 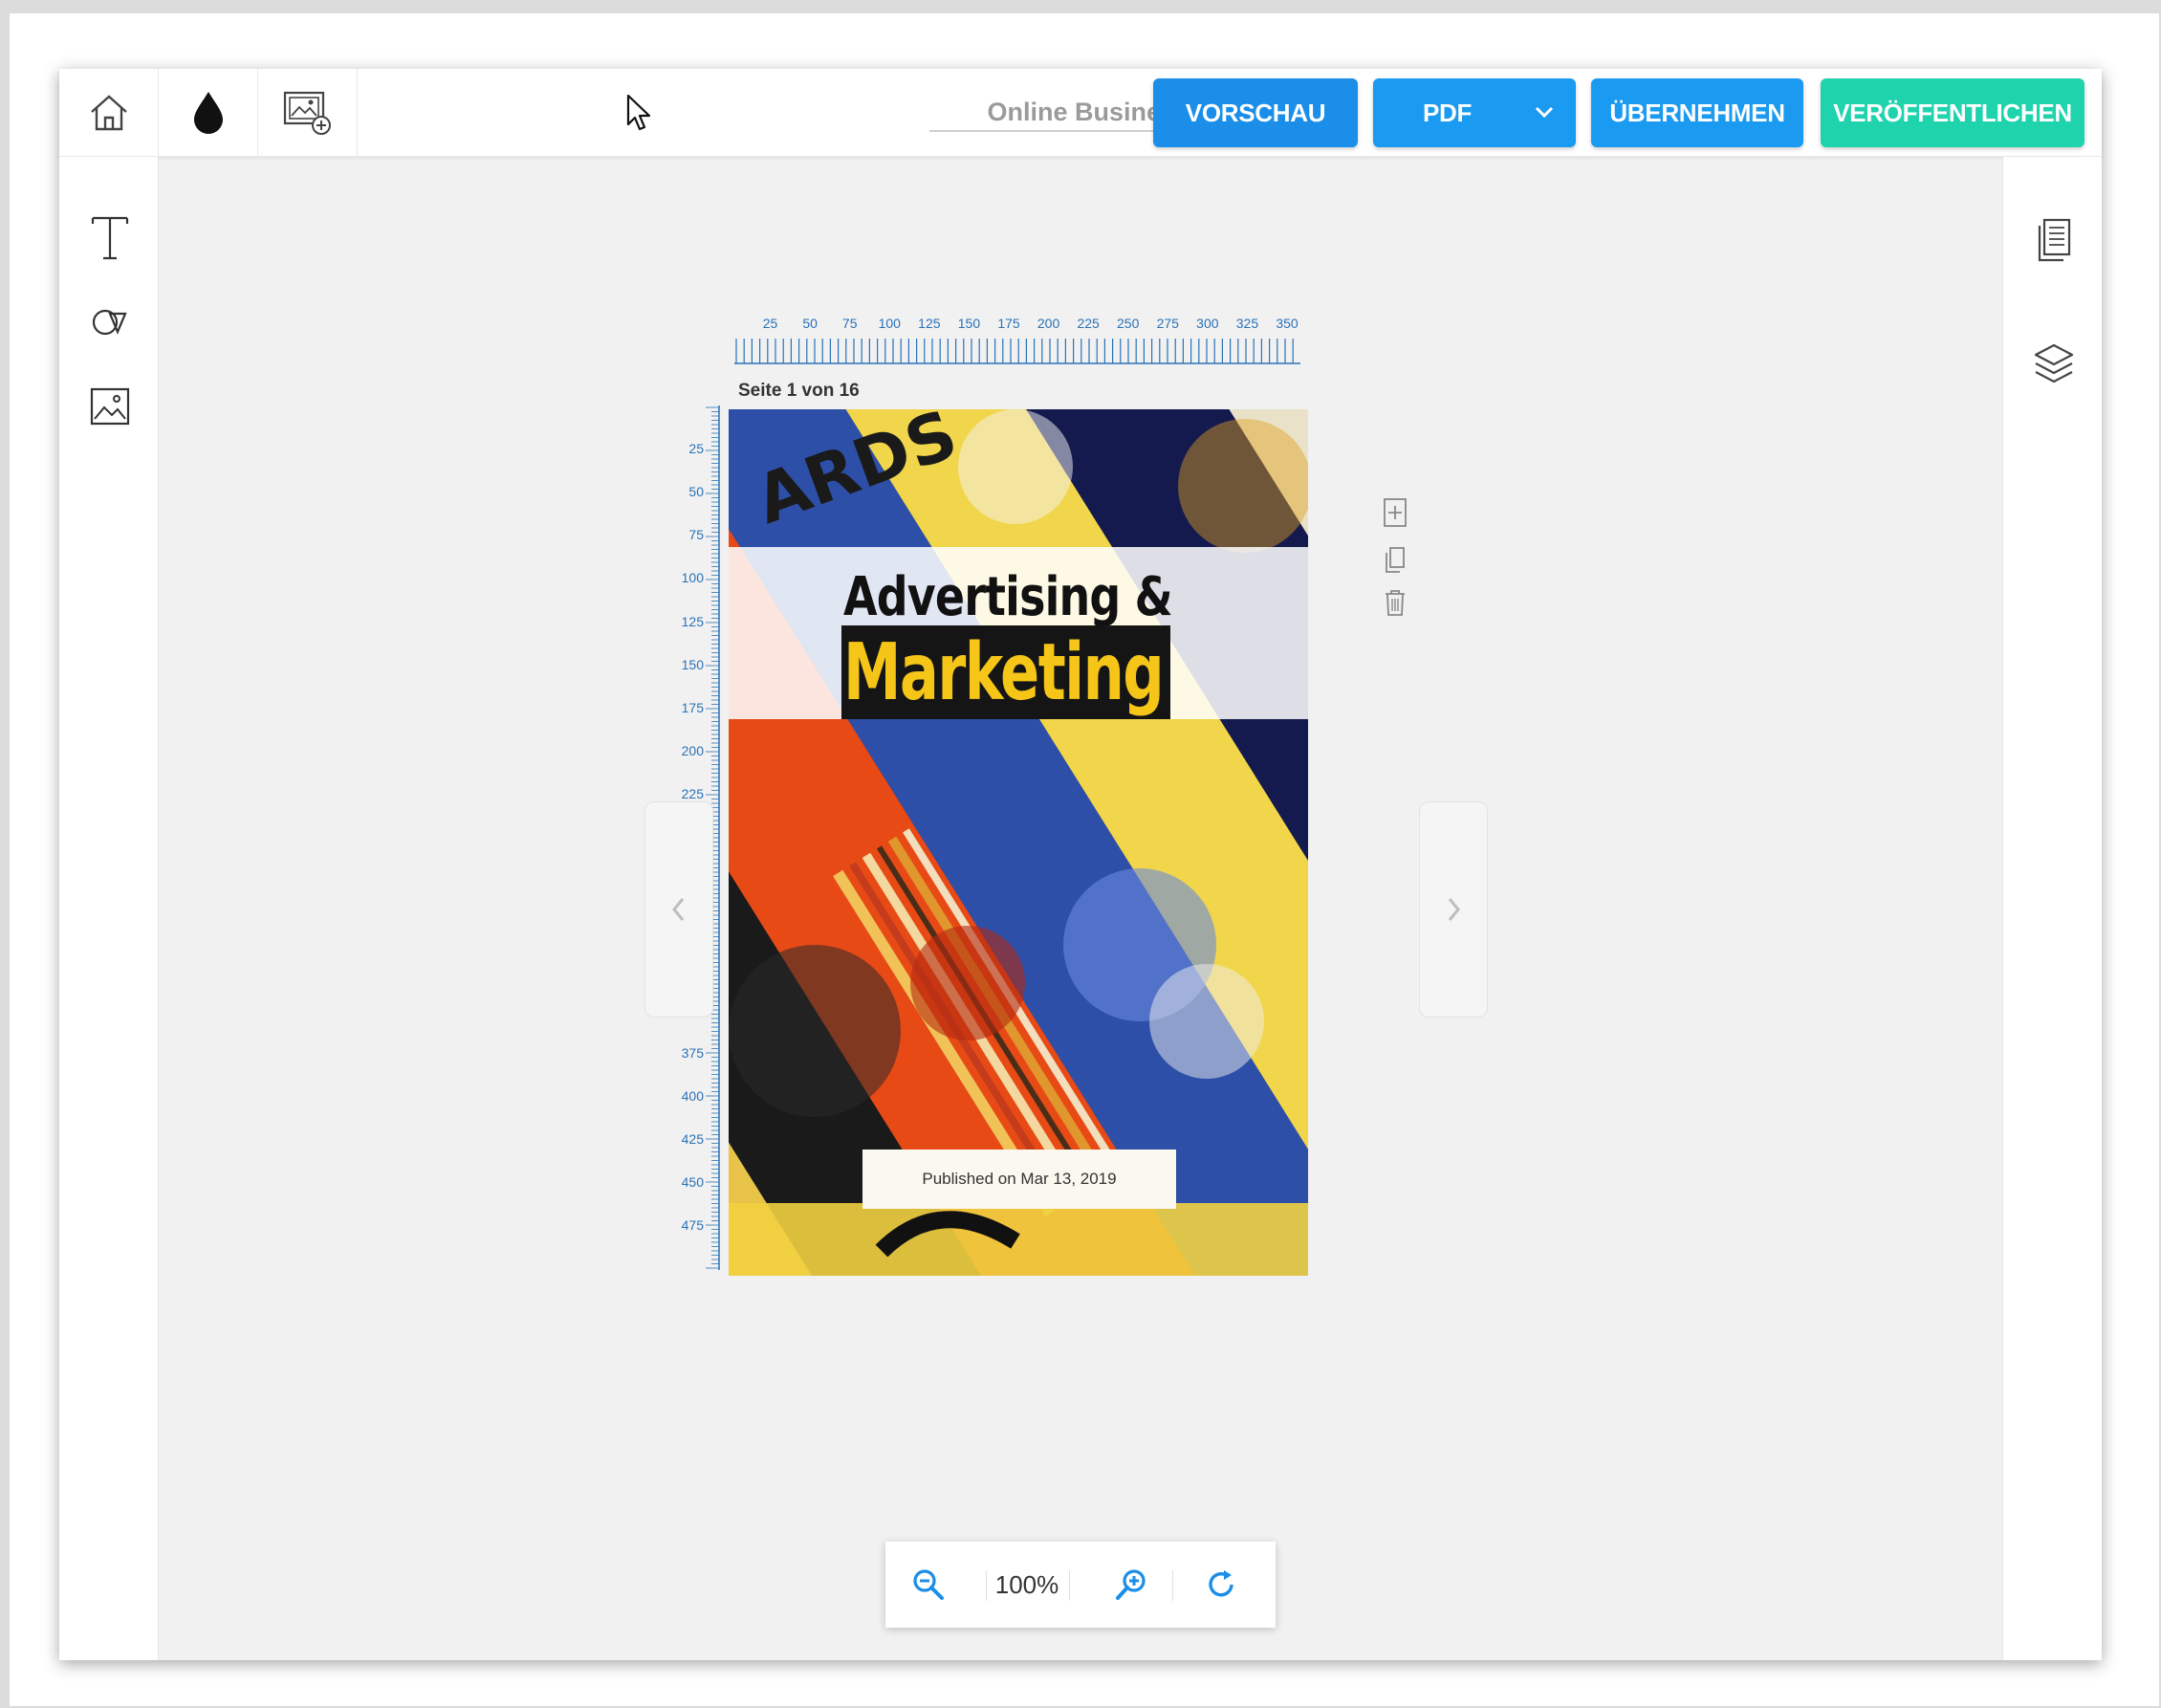 What do you see at coordinates (692, 1224) in the screenshot?
I see `ruler-tick-label: 475` at bounding box center [692, 1224].